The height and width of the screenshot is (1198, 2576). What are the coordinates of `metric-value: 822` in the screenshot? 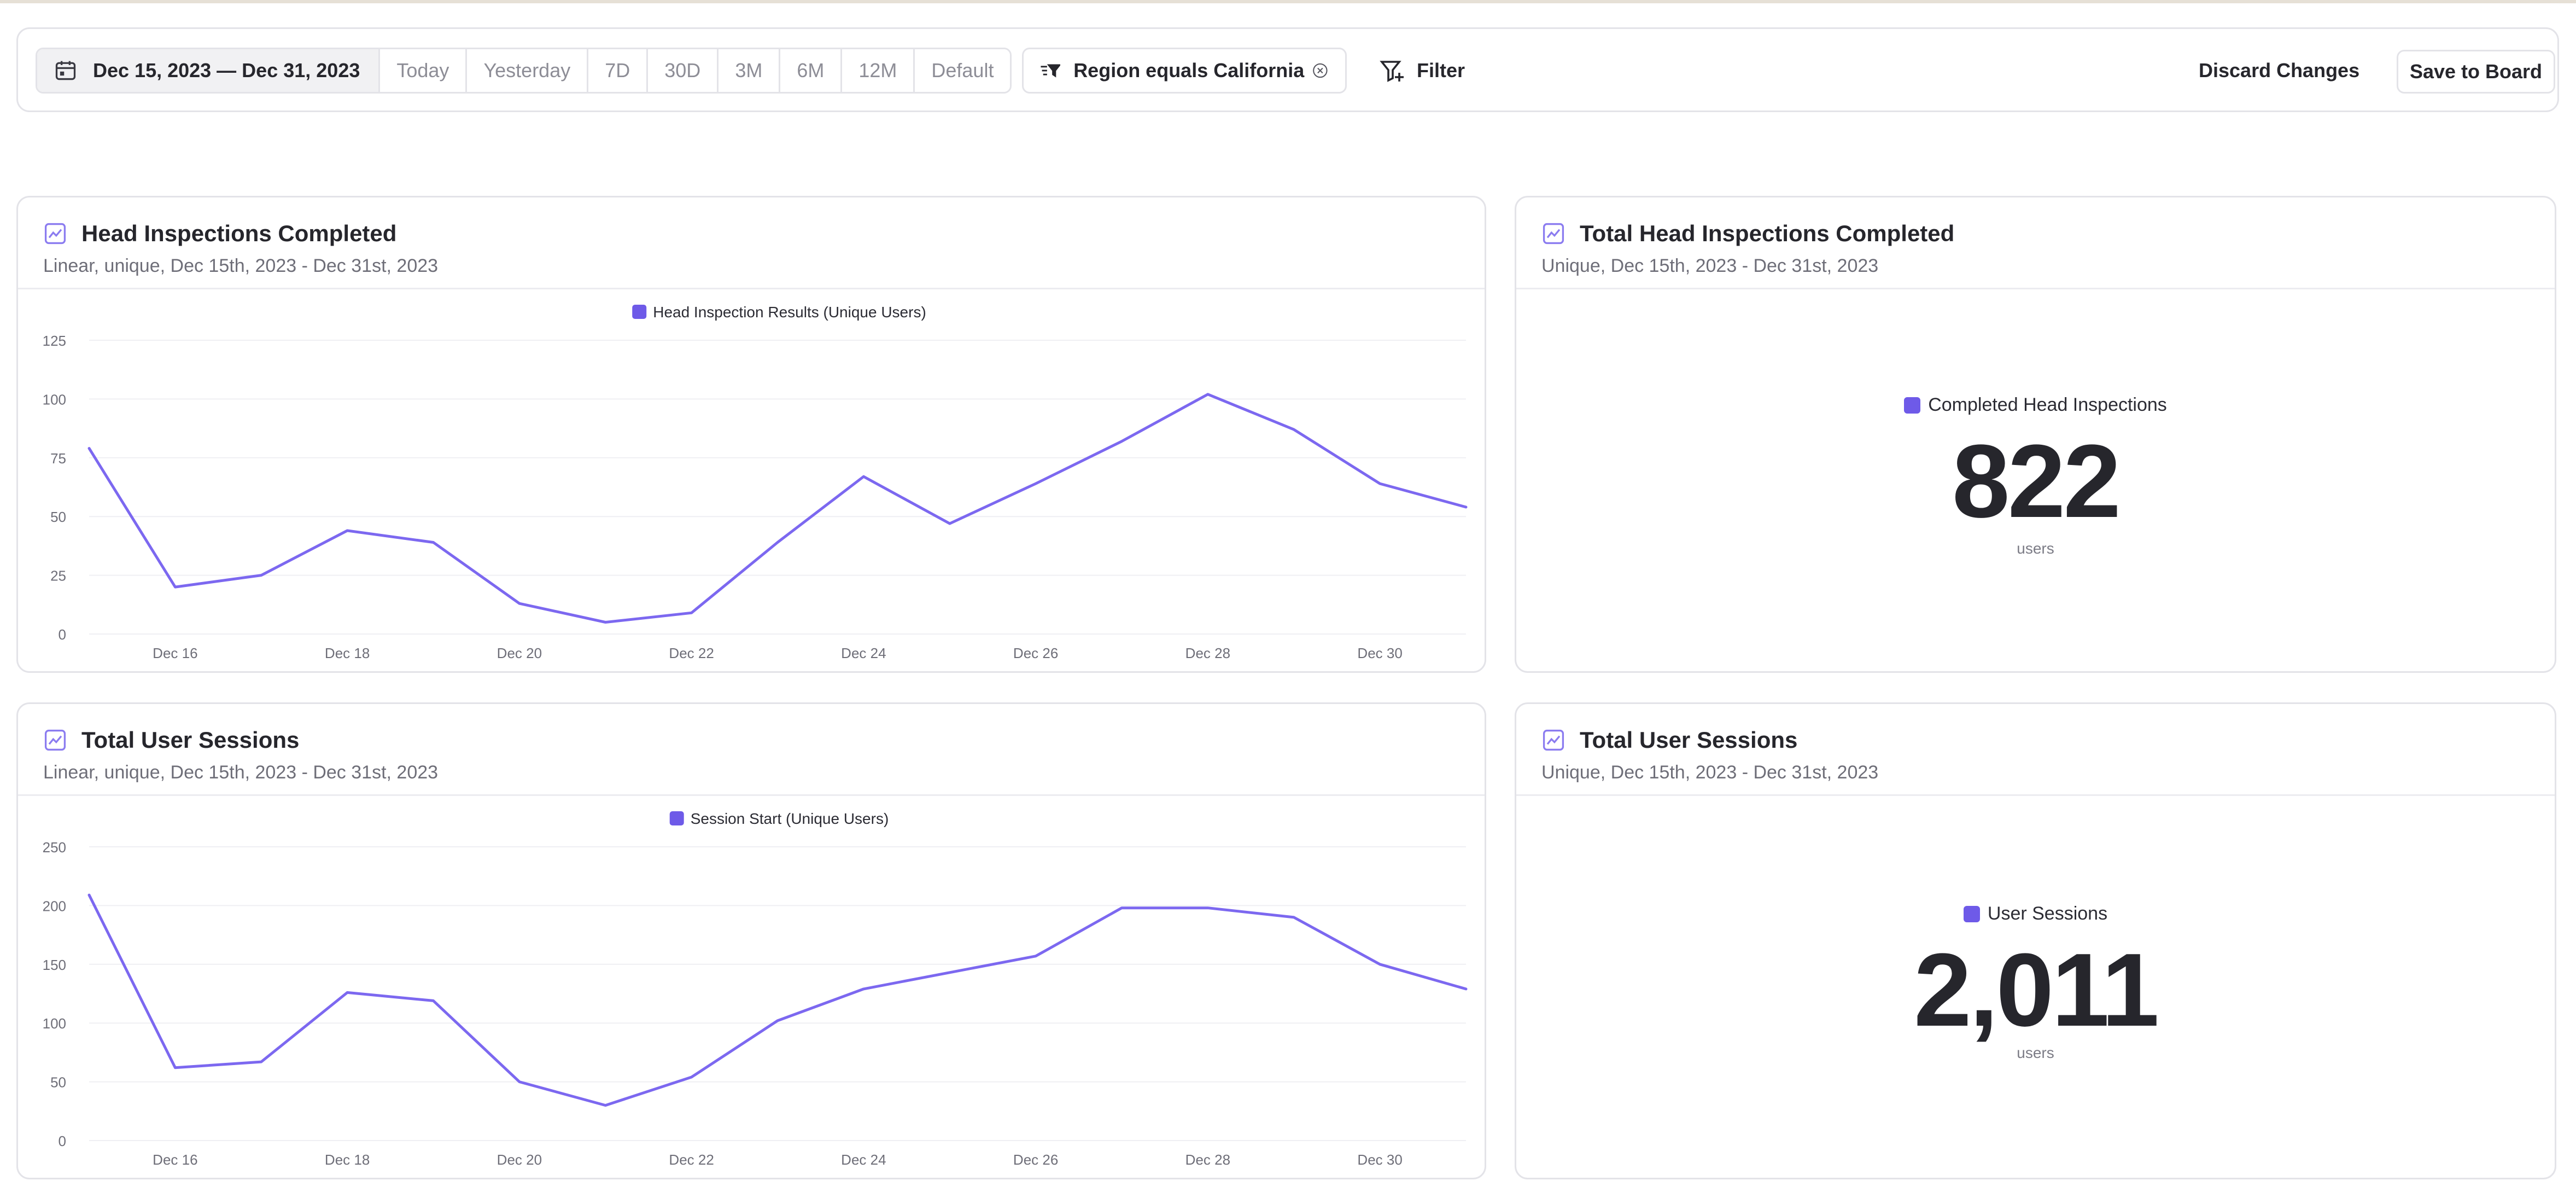 It's located at (2036, 481).